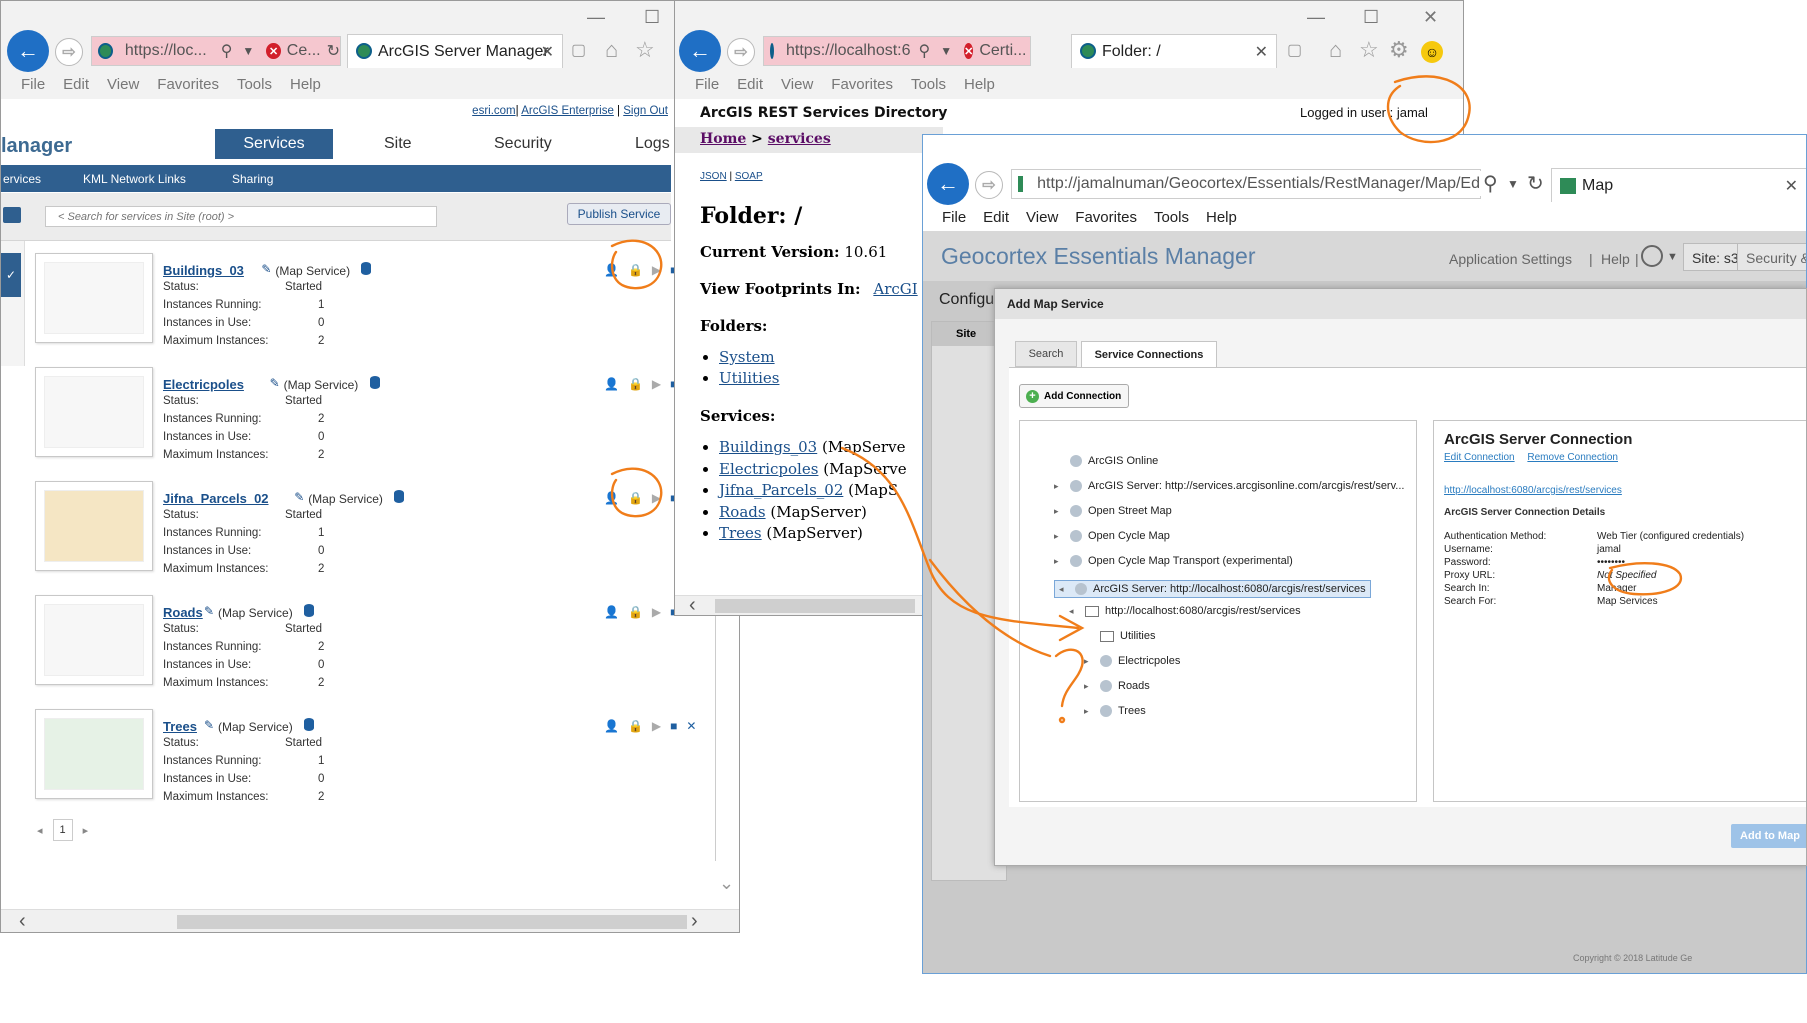  Describe the element at coordinates (1768, 836) in the screenshot. I see `add-to-map-button: Add to Map` at that location.